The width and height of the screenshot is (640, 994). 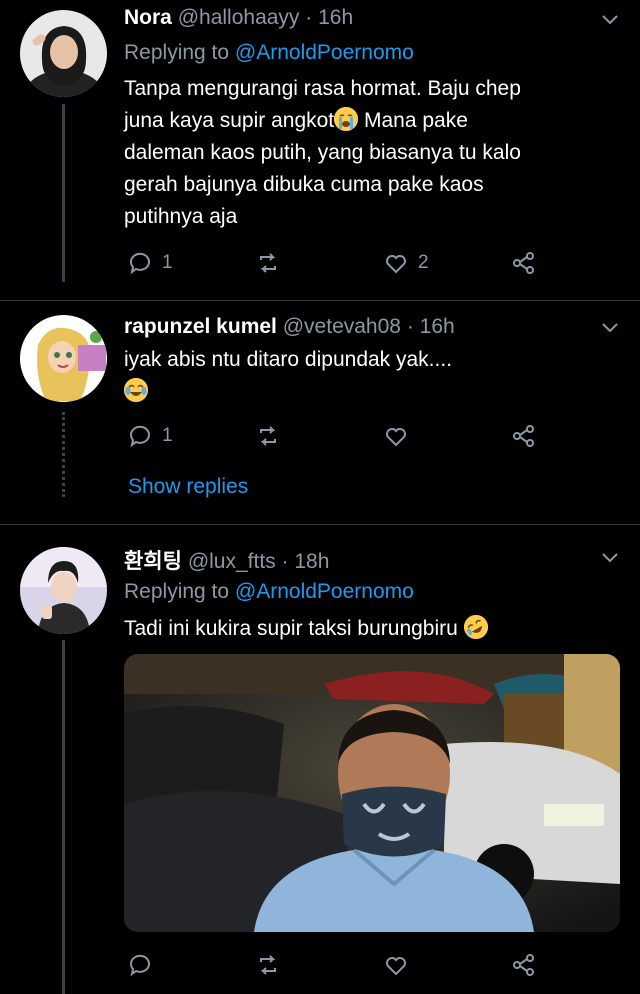 I want to click on reply-button, so click(x=140, y=965).